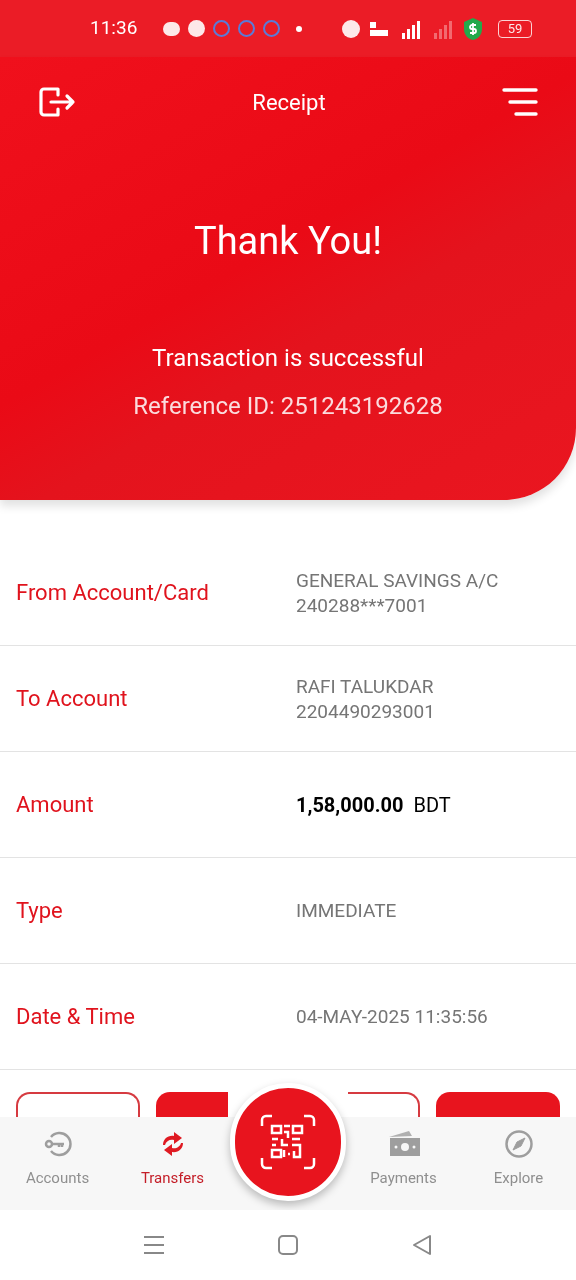  Describe the element at coordinates (520, 102) in the screenshot. I see `menu-icon` at that location.